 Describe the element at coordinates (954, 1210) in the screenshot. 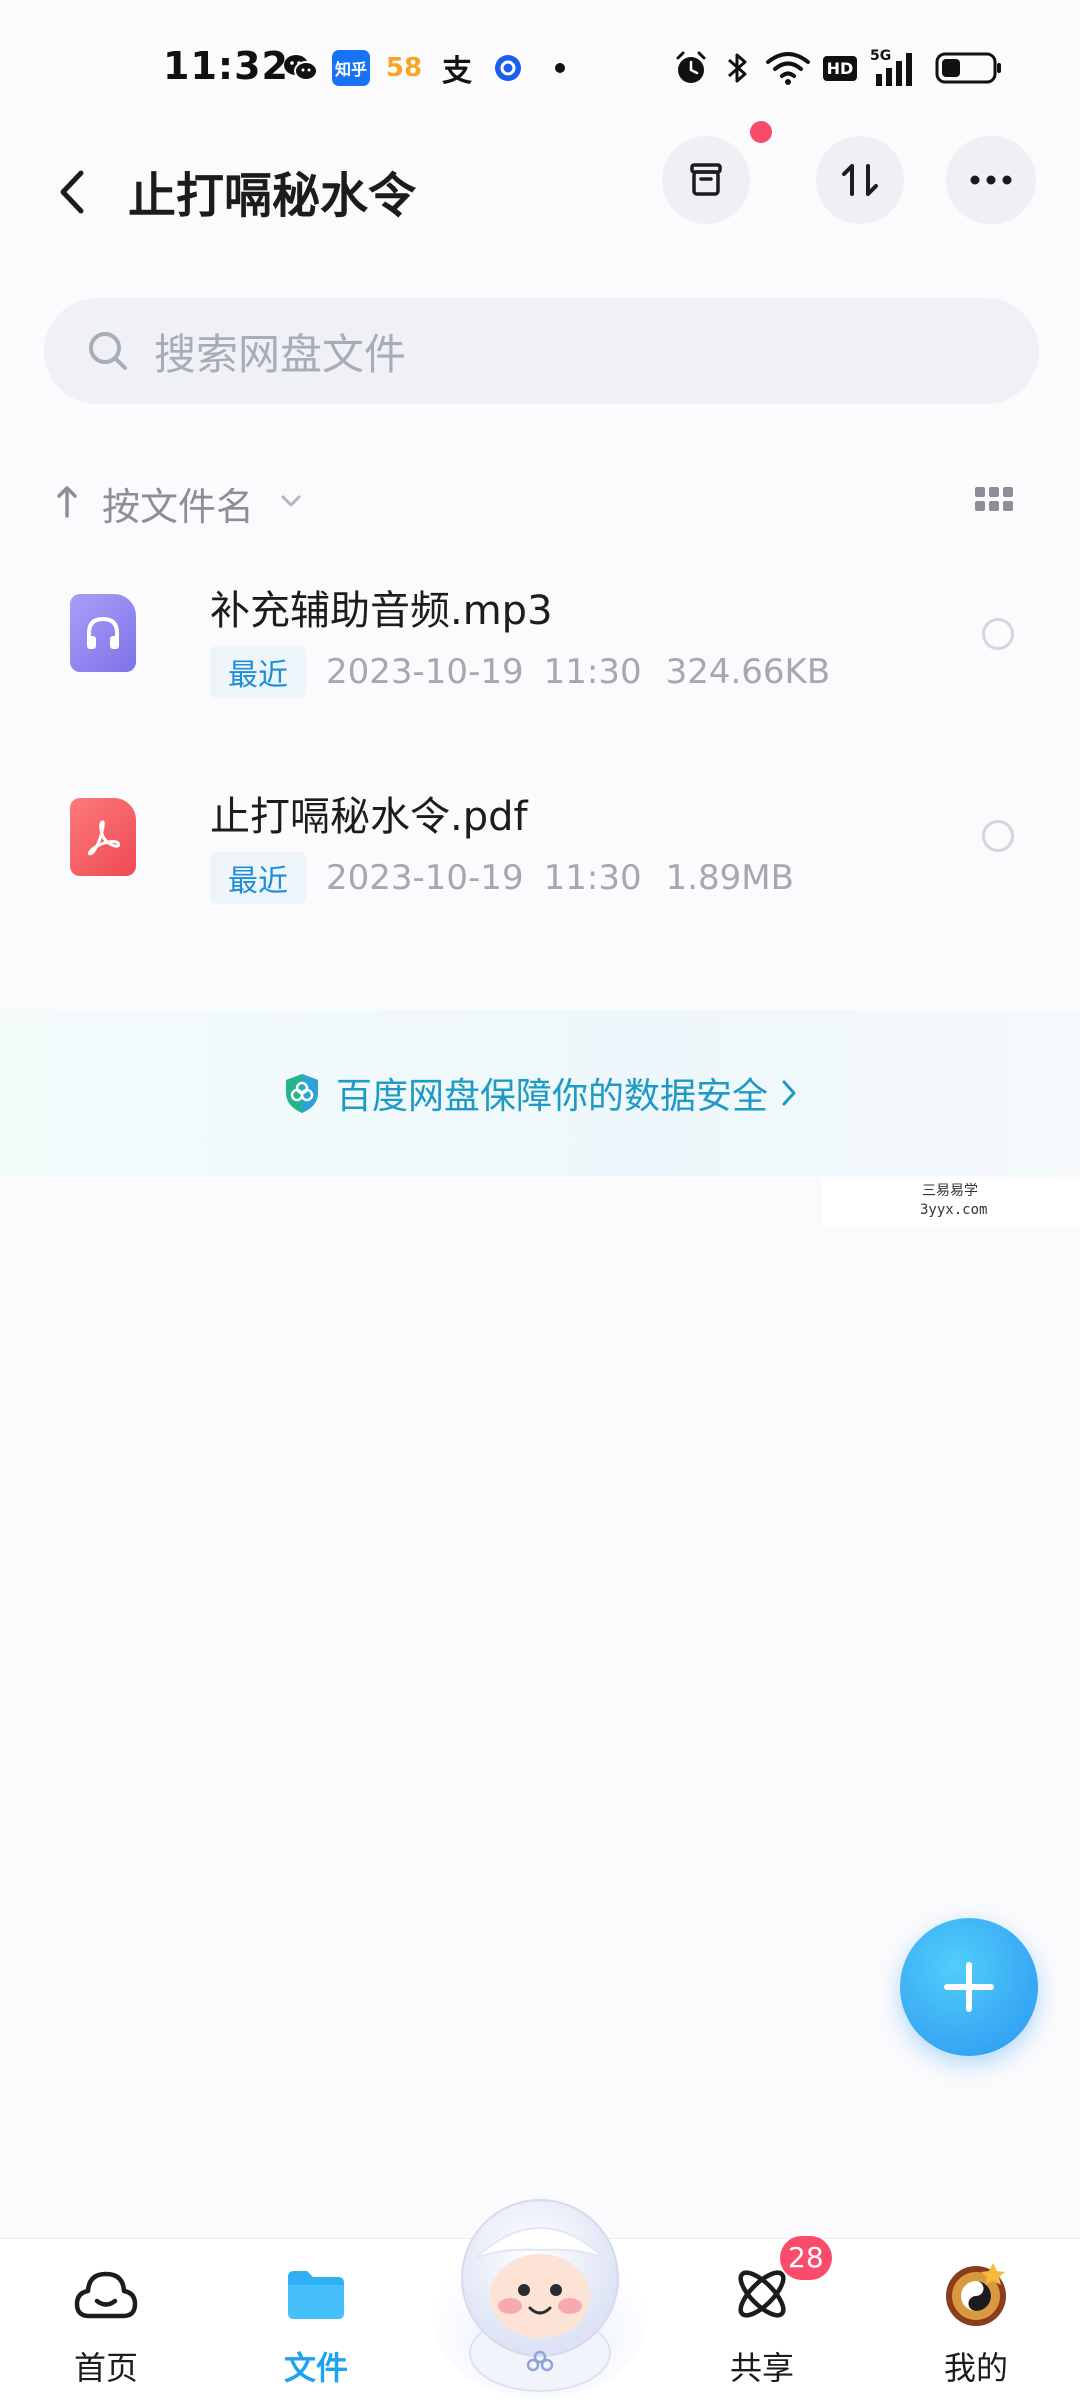

I see `watermark-url: 3yyx.com` at that location.